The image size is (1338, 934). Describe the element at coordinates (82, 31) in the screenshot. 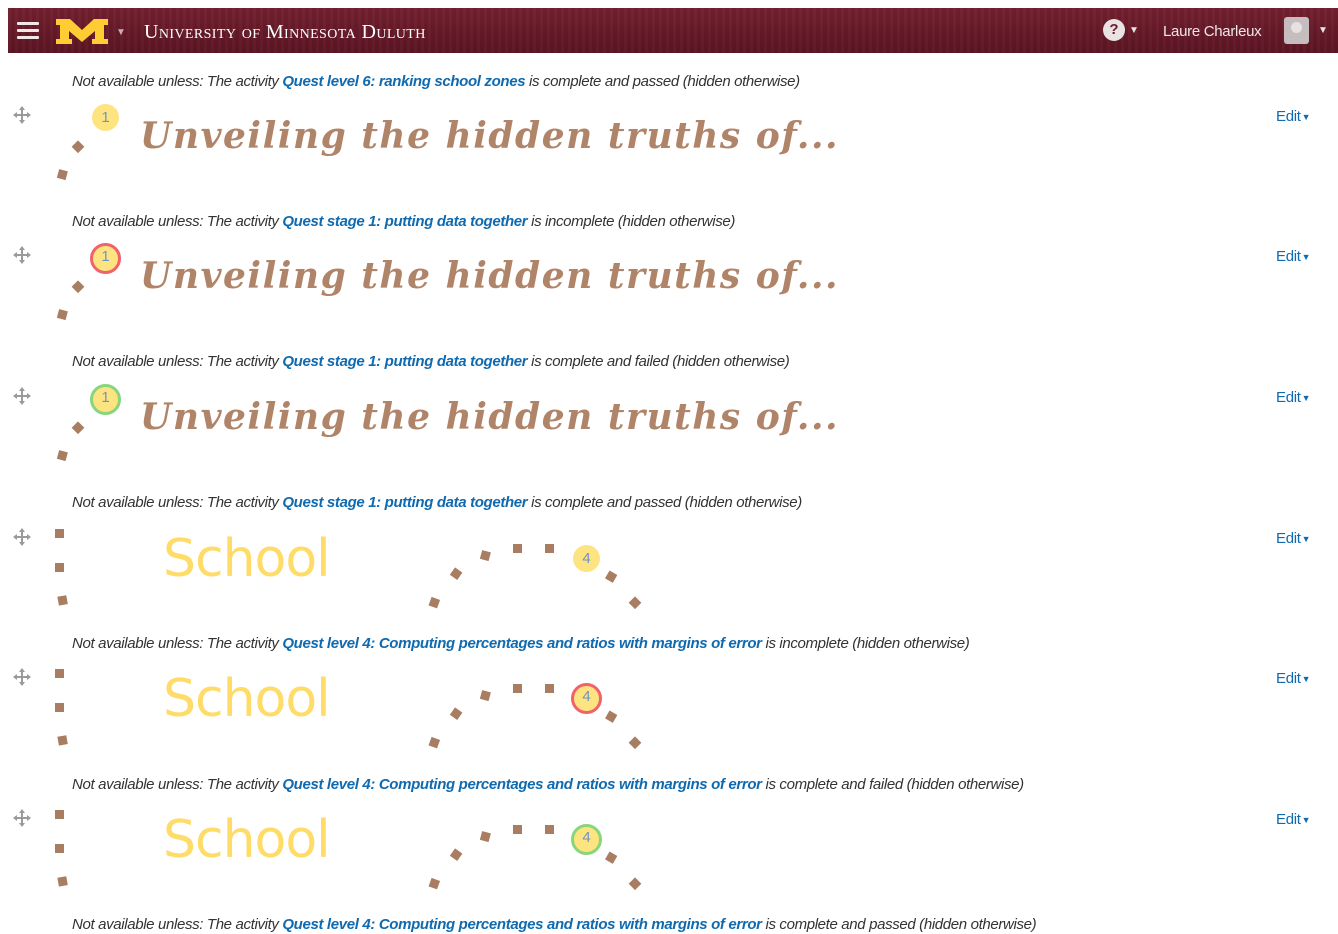

I see `university-logo` at that location.